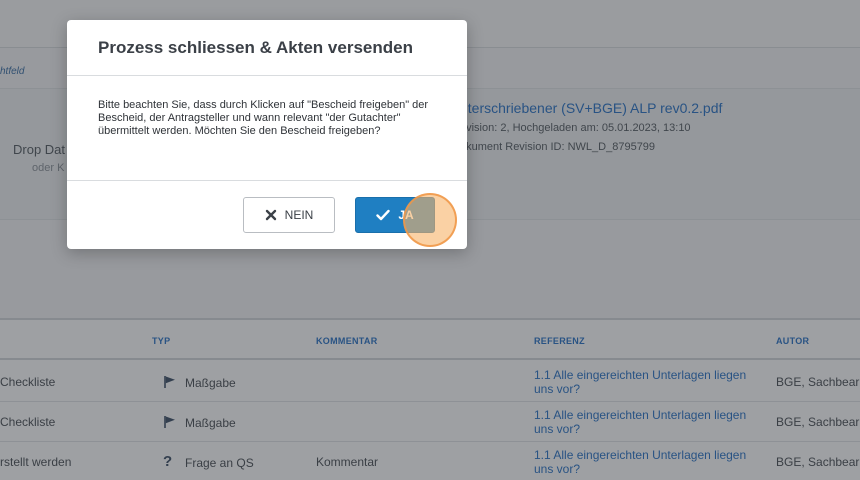  I want to click on dialog-title: Prozess schliessen & Akten versenden, so click(255, 47).